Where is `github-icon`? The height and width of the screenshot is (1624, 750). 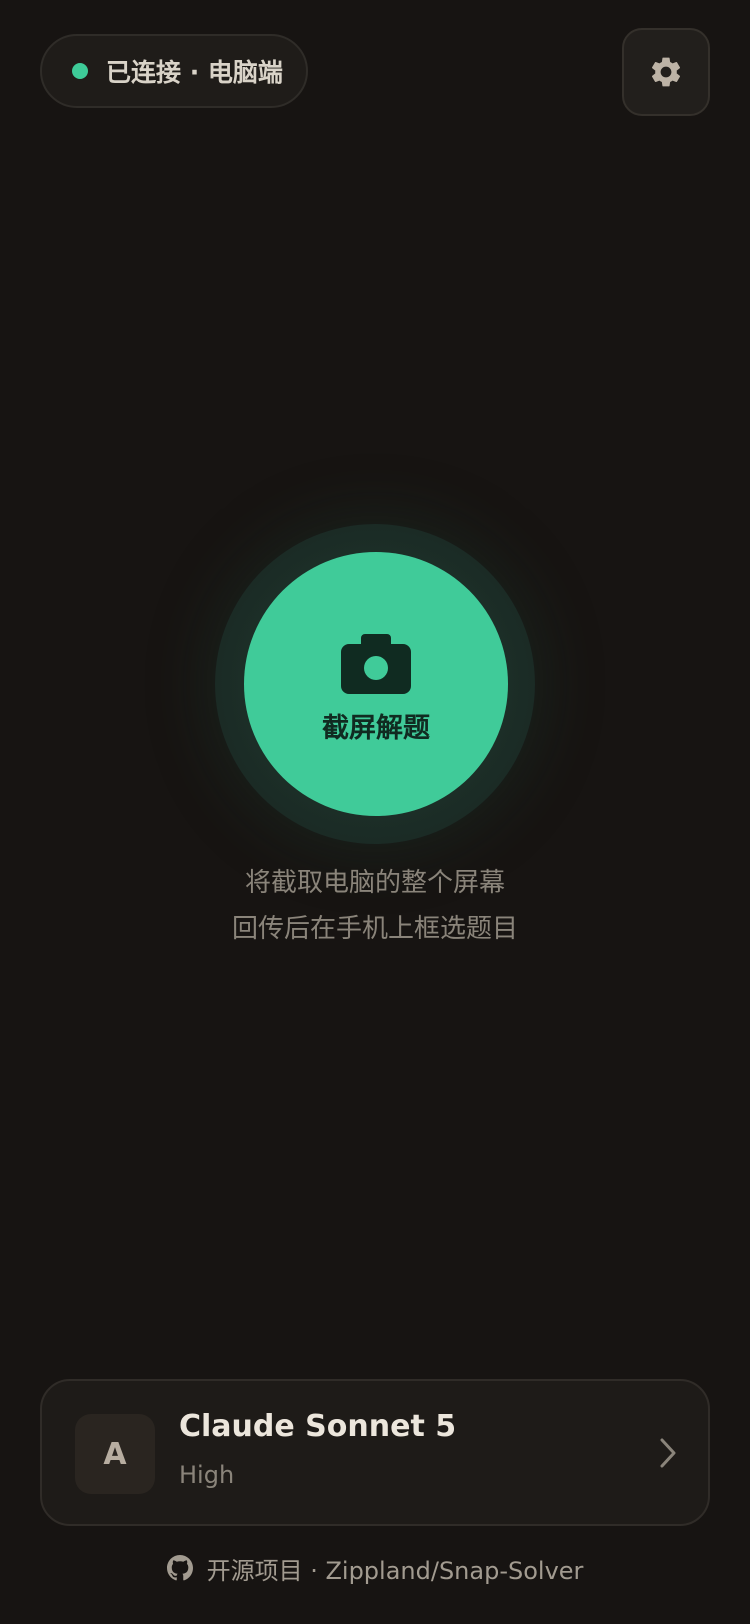 github-icon is located at coordinates (179, 1568).